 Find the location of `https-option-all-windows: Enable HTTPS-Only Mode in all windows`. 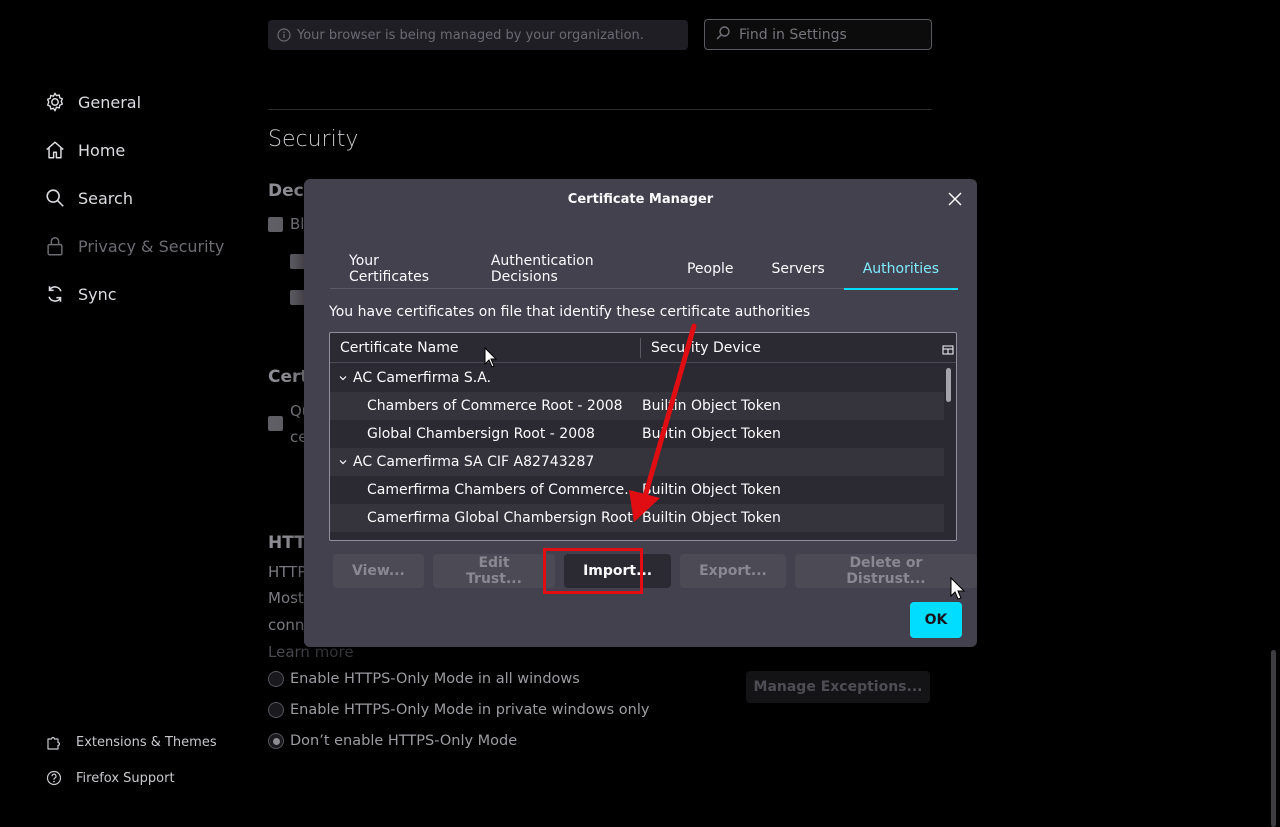

https-option-all-windows: Enable HTTPS-Only Mode in all windows is located at coordinates (424, 679).